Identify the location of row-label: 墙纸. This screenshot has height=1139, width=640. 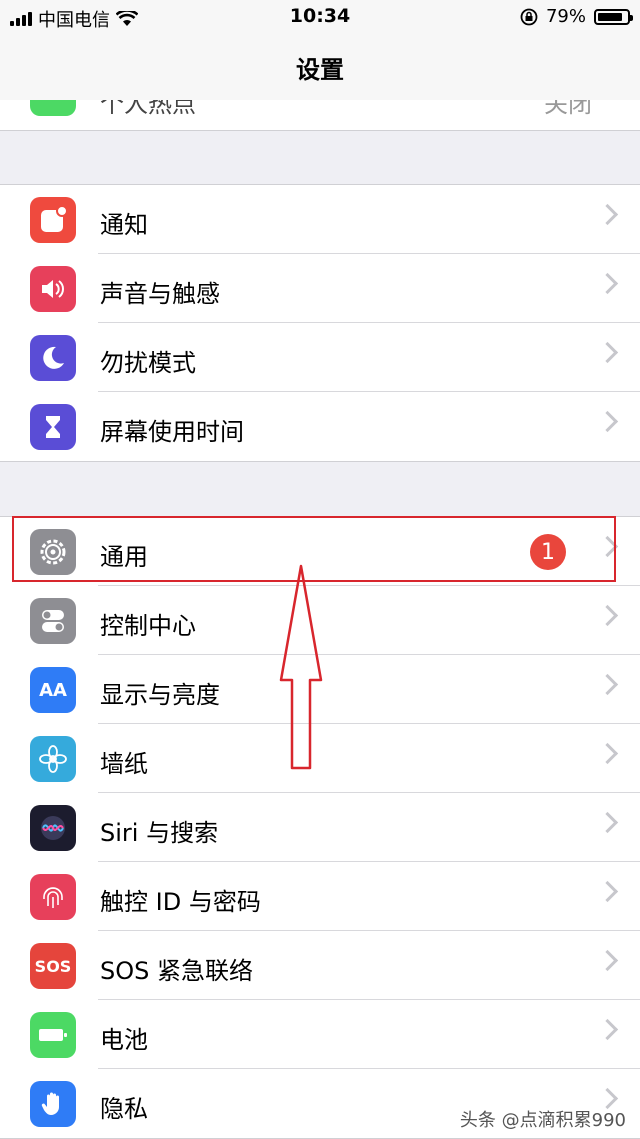
(124, 764).